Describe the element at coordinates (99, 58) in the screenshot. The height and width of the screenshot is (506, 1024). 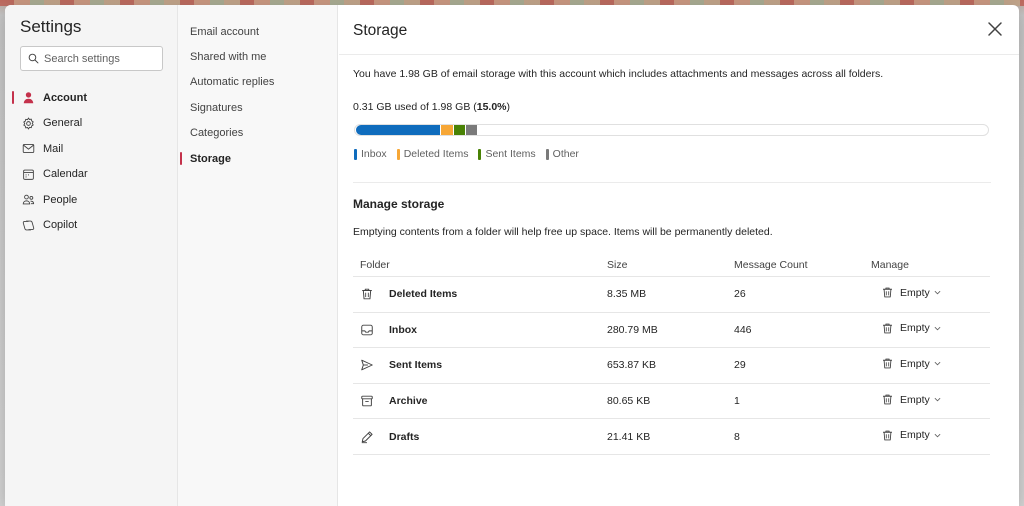
I see `search-settings-input` at that location.